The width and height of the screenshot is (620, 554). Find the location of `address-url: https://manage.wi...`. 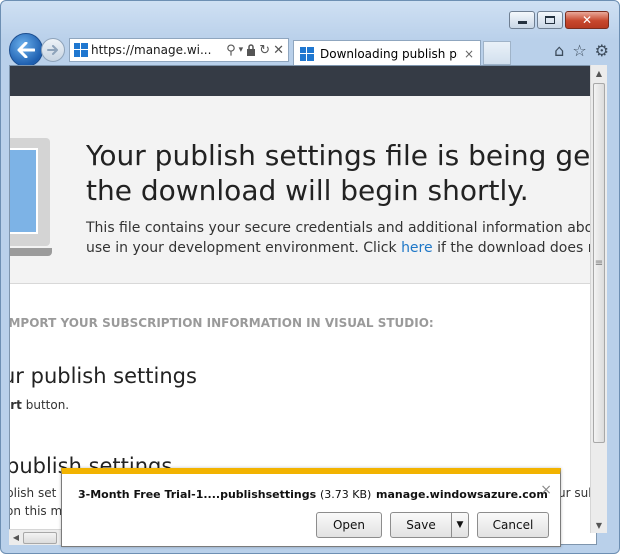

address-url: https://manage.wi... is located at coordinates (157, 50).